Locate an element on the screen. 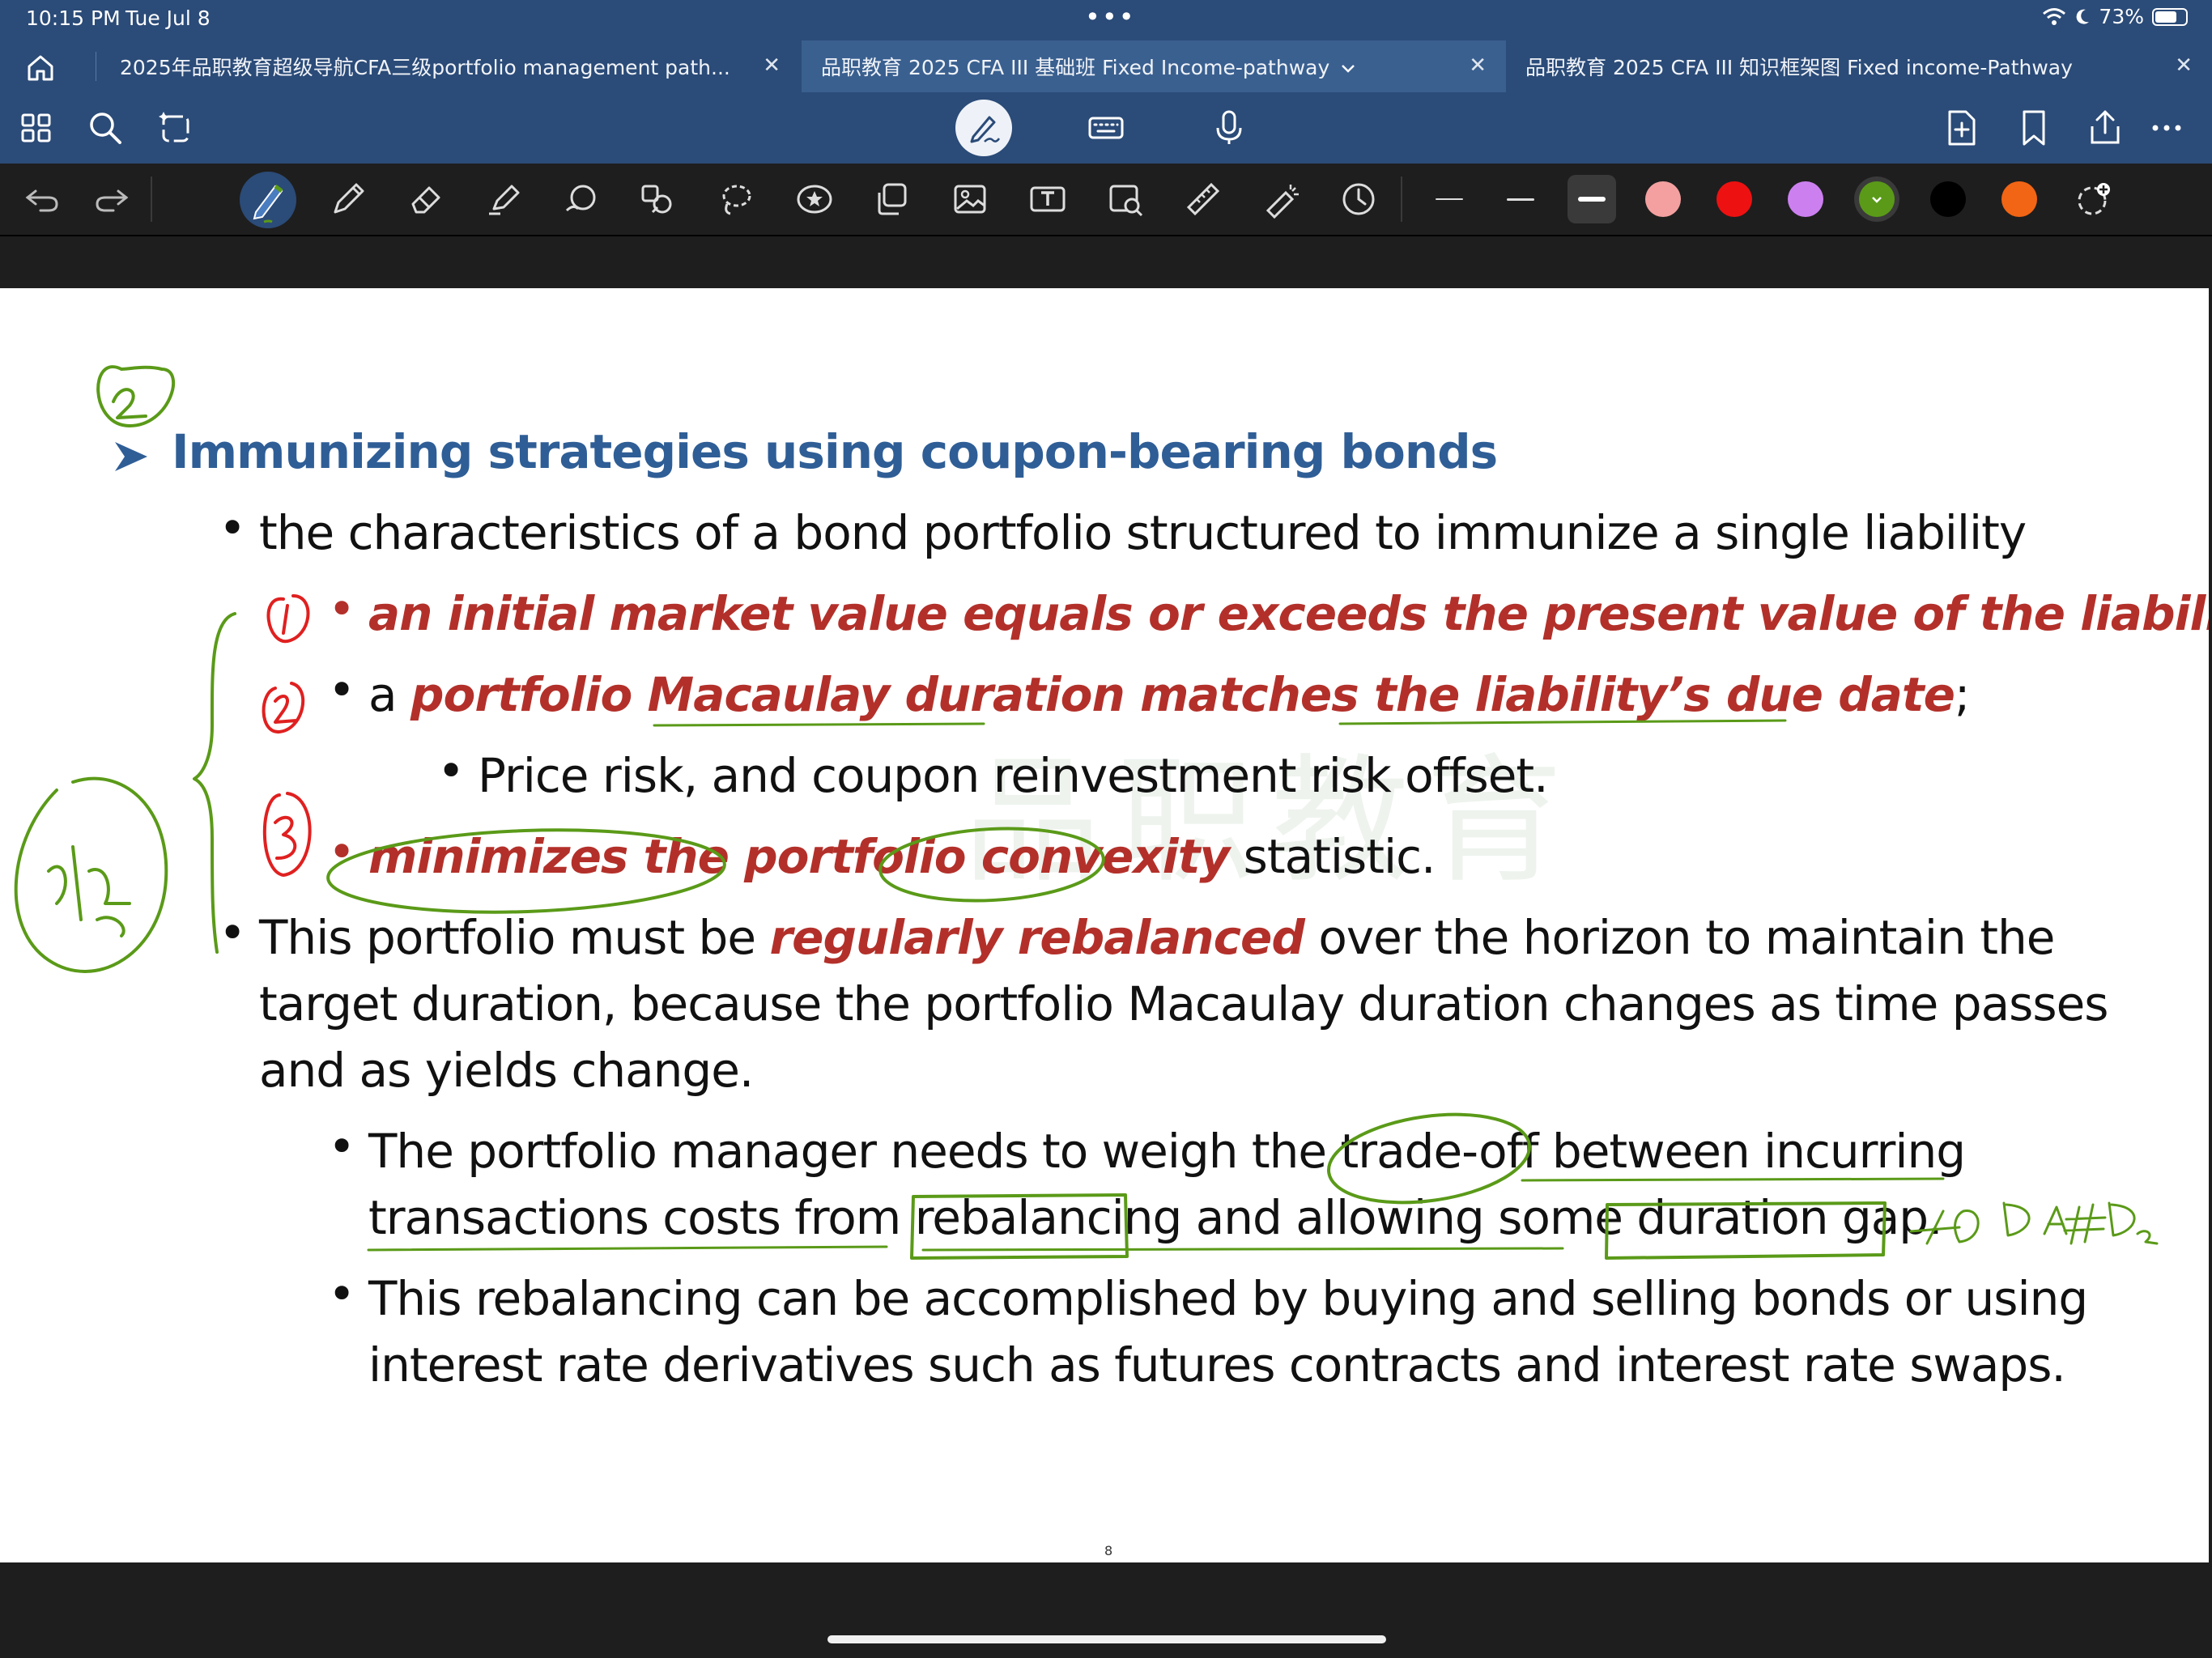  stroke-width-thick is located at coordinates (1592, 199).